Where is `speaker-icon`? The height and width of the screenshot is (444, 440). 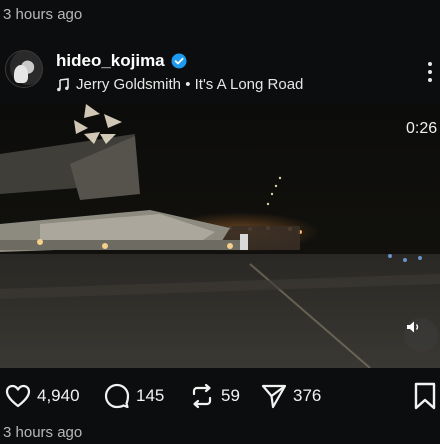
speaker-icon is located at coordinates (413, 327).